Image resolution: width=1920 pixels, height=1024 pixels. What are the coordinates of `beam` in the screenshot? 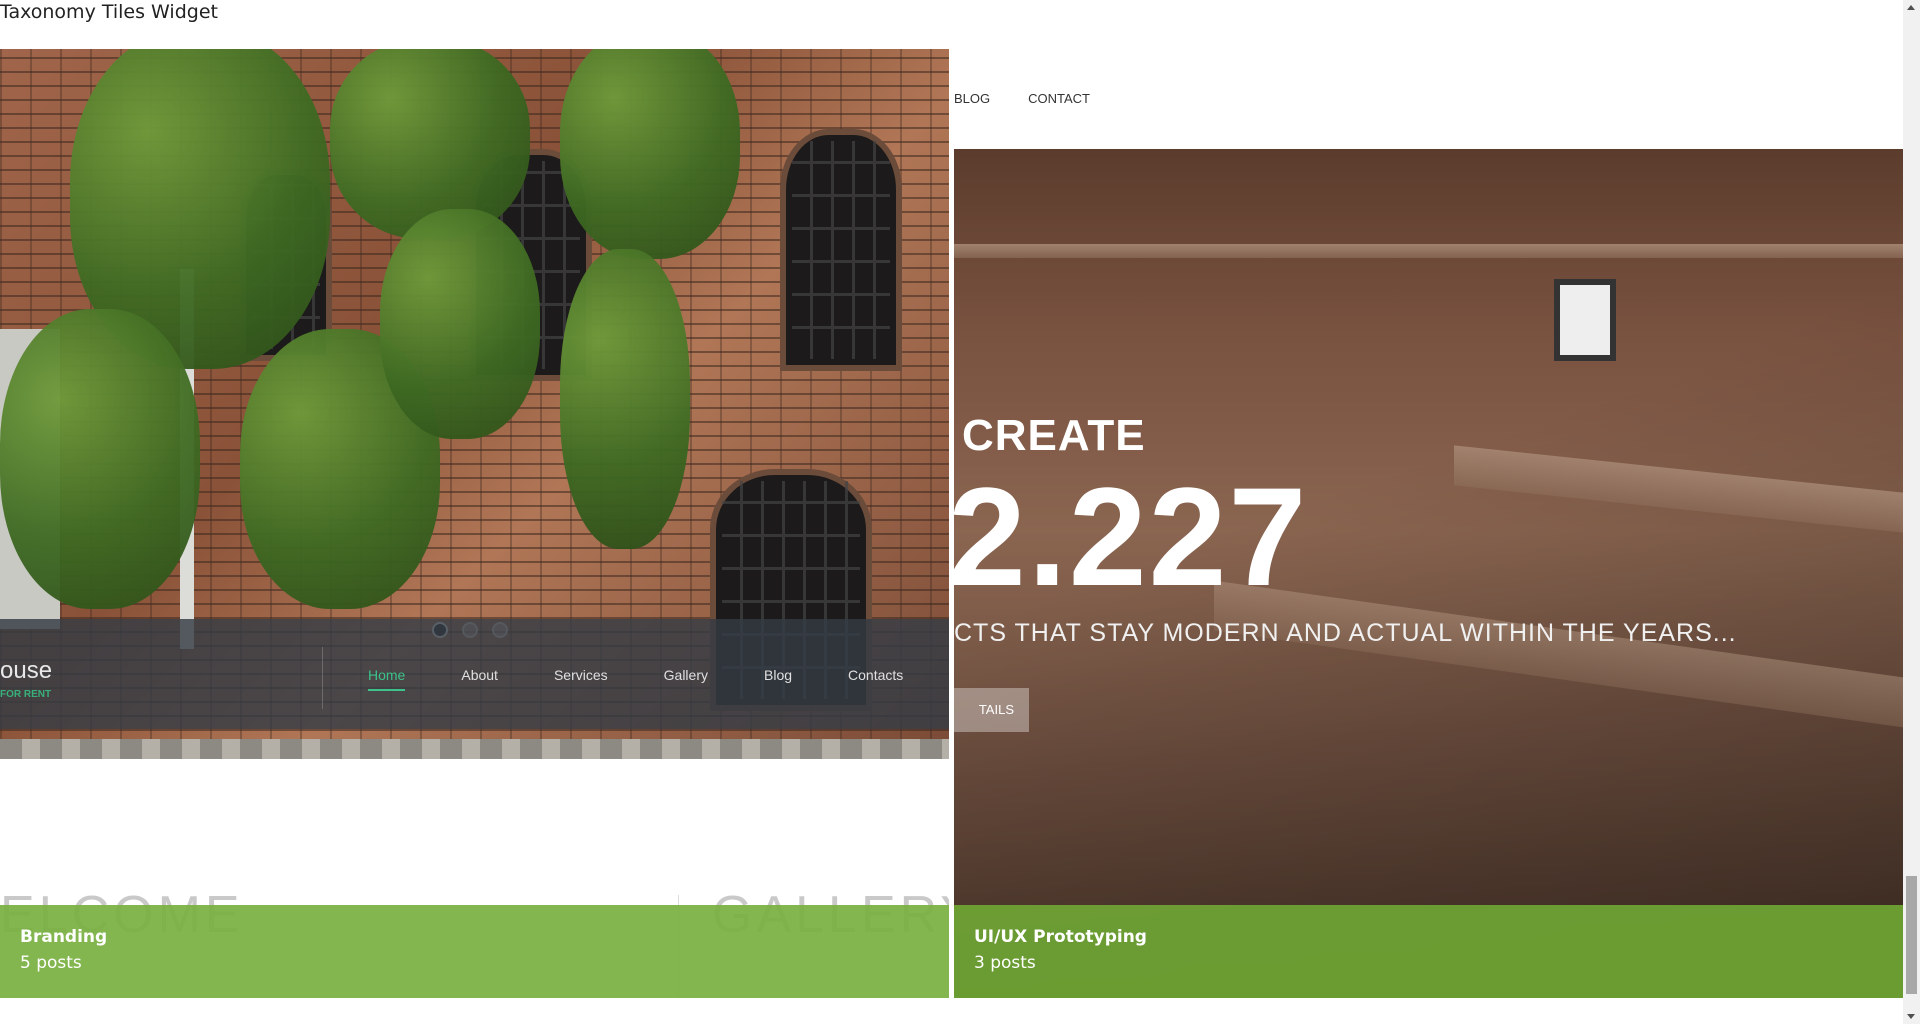 It's located at (1428, 251).